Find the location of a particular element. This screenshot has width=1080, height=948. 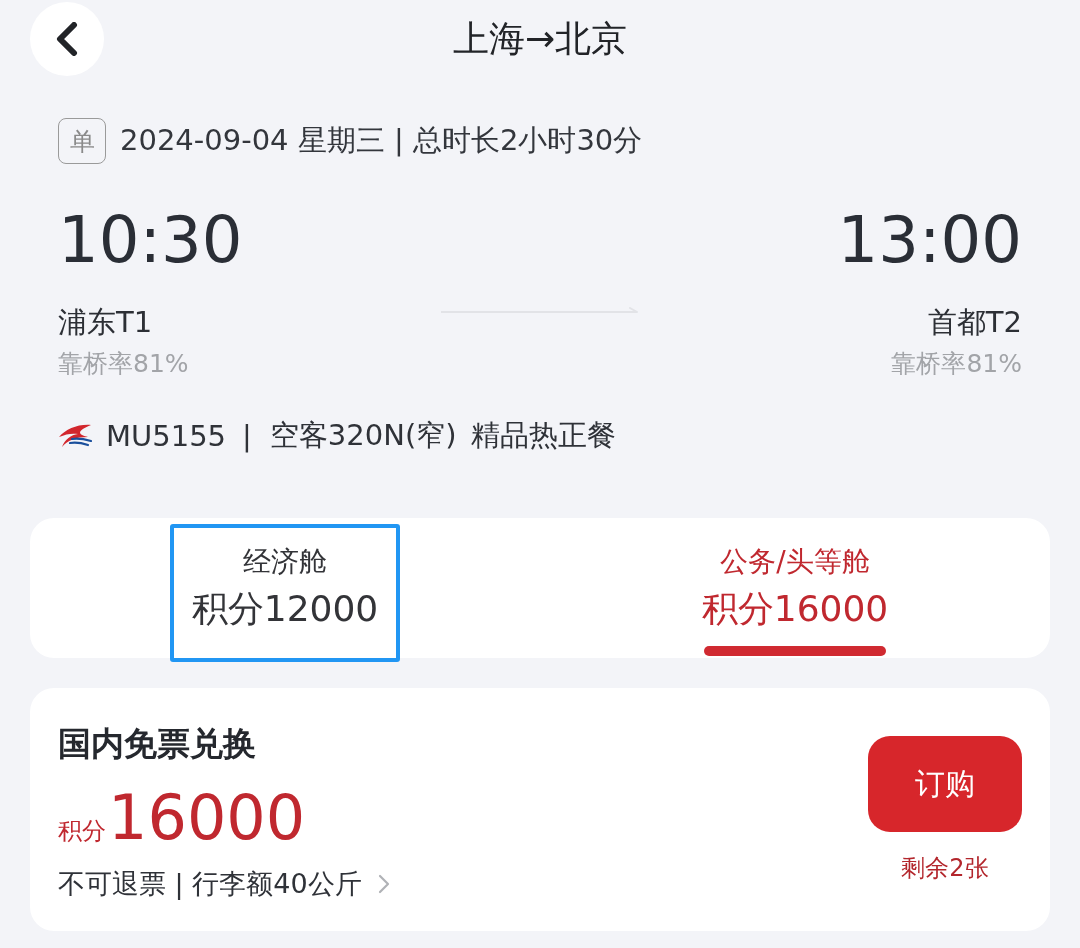

airport-text: 首都T2 is located at coordinates (974, 322).